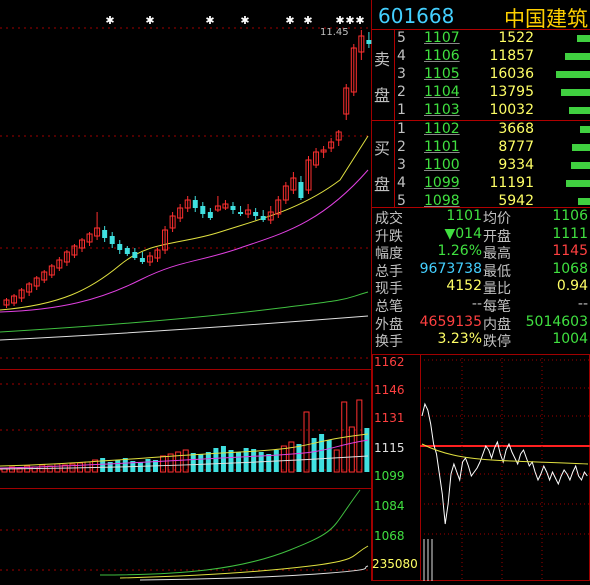 The width and height of the screenshot is (590, 585). Describe the element at coordinates (464, 216) in the screenshot. I see `stat-value: 1101` at that location.